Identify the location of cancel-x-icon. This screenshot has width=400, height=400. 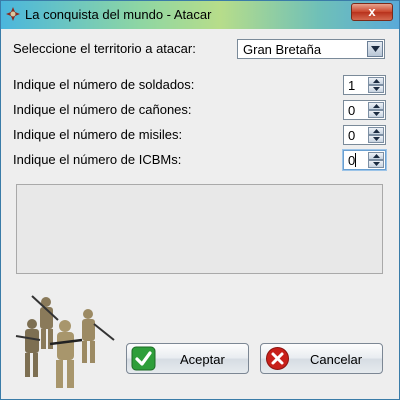
(277, 358).